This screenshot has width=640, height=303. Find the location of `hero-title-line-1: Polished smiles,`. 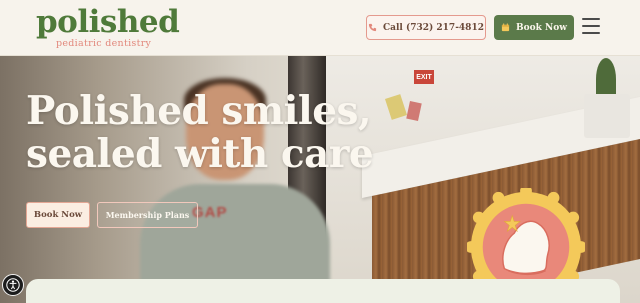

hero-title-line-1: Polished smiles, is located at coordinates (199, 111).